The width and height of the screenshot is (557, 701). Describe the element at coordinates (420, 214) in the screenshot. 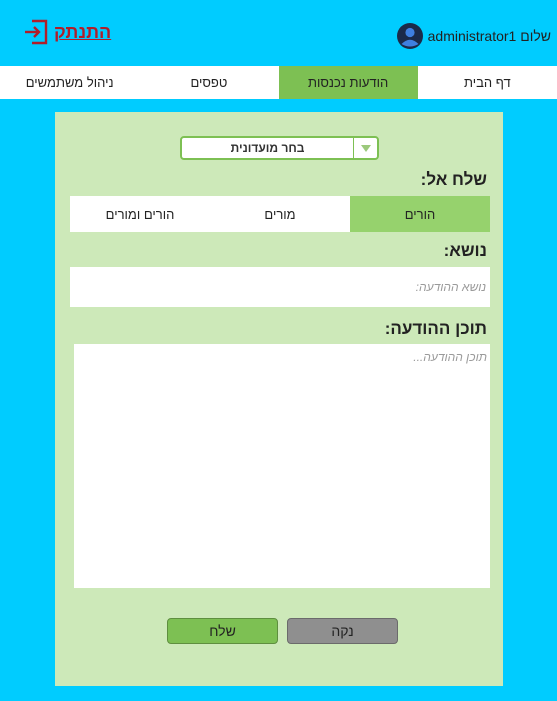

I see `recipient-parents: הורים` at that location.